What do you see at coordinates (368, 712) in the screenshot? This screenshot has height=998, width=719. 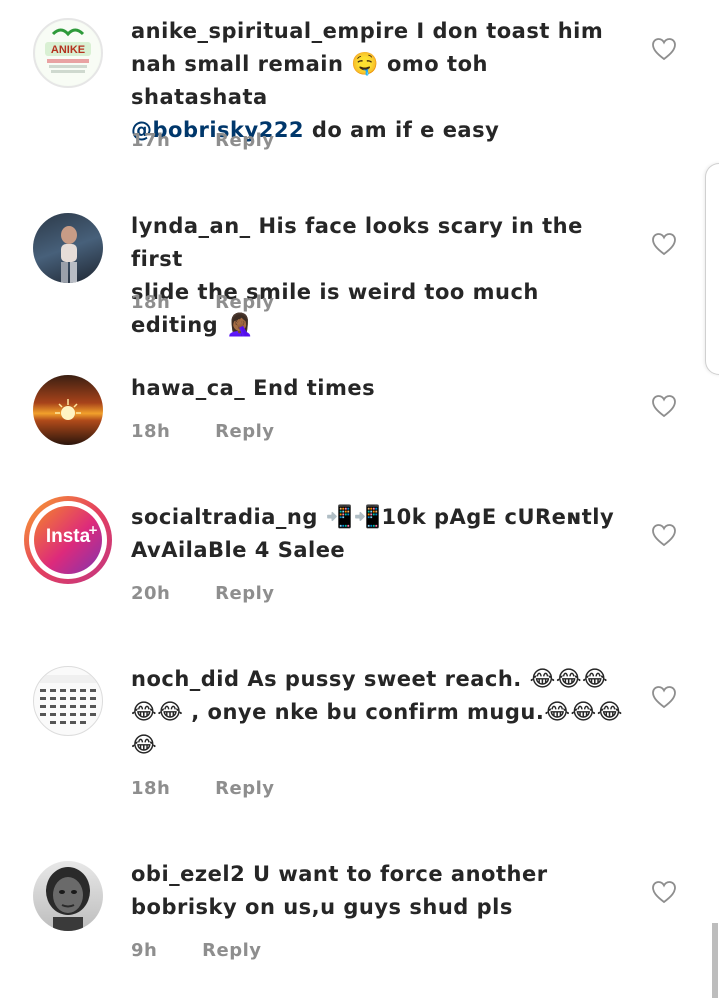 I see `comment-text: , onye nke bu confirm mugu.` at bounding box center [368, 712].